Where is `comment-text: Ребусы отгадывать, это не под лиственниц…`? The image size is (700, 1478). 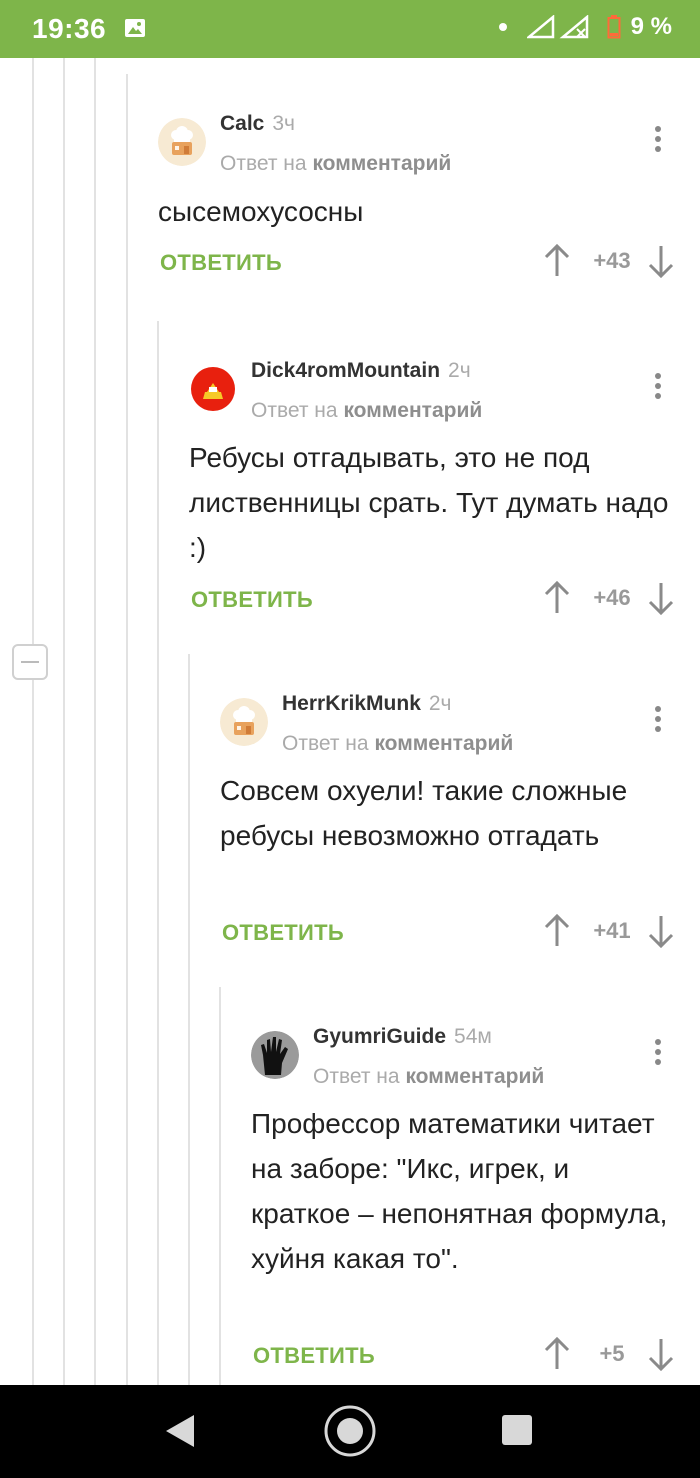
comment-text: Ребусы отгадывать, это не под лиственниц… is located at coordinates (429, 502).